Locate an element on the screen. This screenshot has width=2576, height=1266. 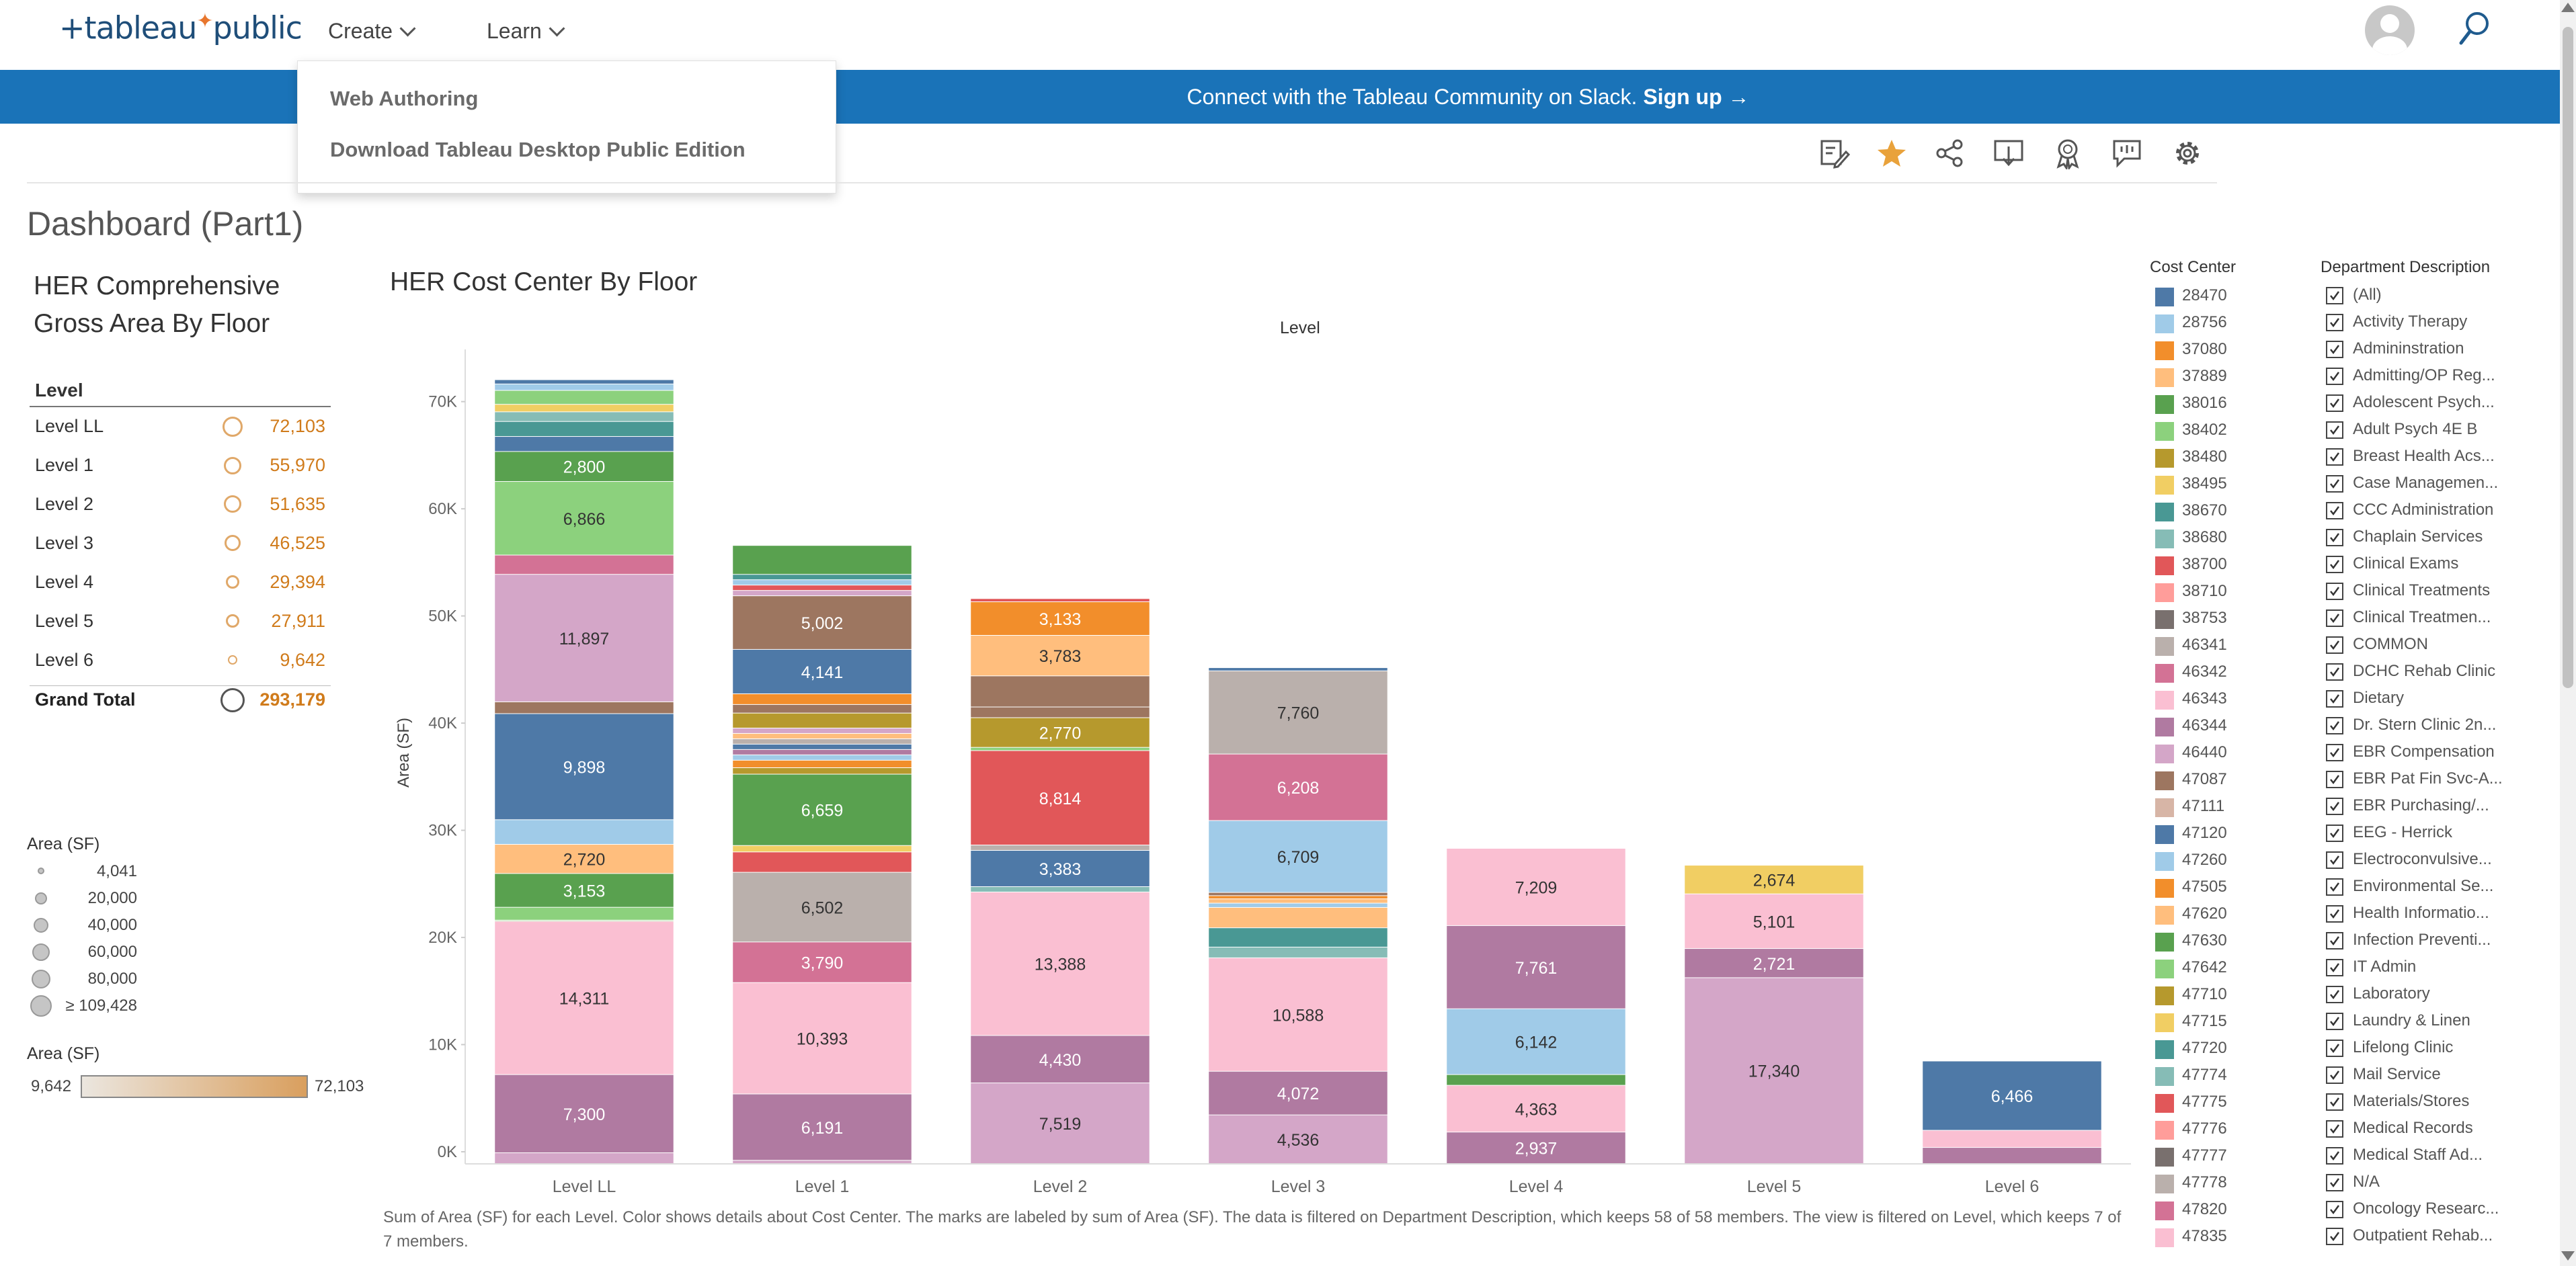
edit-icon is located at coordinates (1834, 153).